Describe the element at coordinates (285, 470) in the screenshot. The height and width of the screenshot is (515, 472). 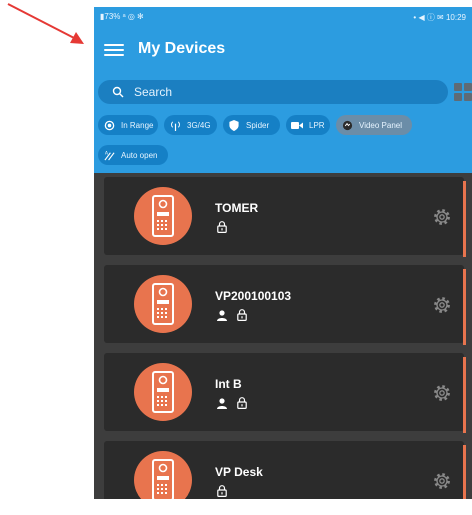
I see `device-card: VP Desk` at that location.